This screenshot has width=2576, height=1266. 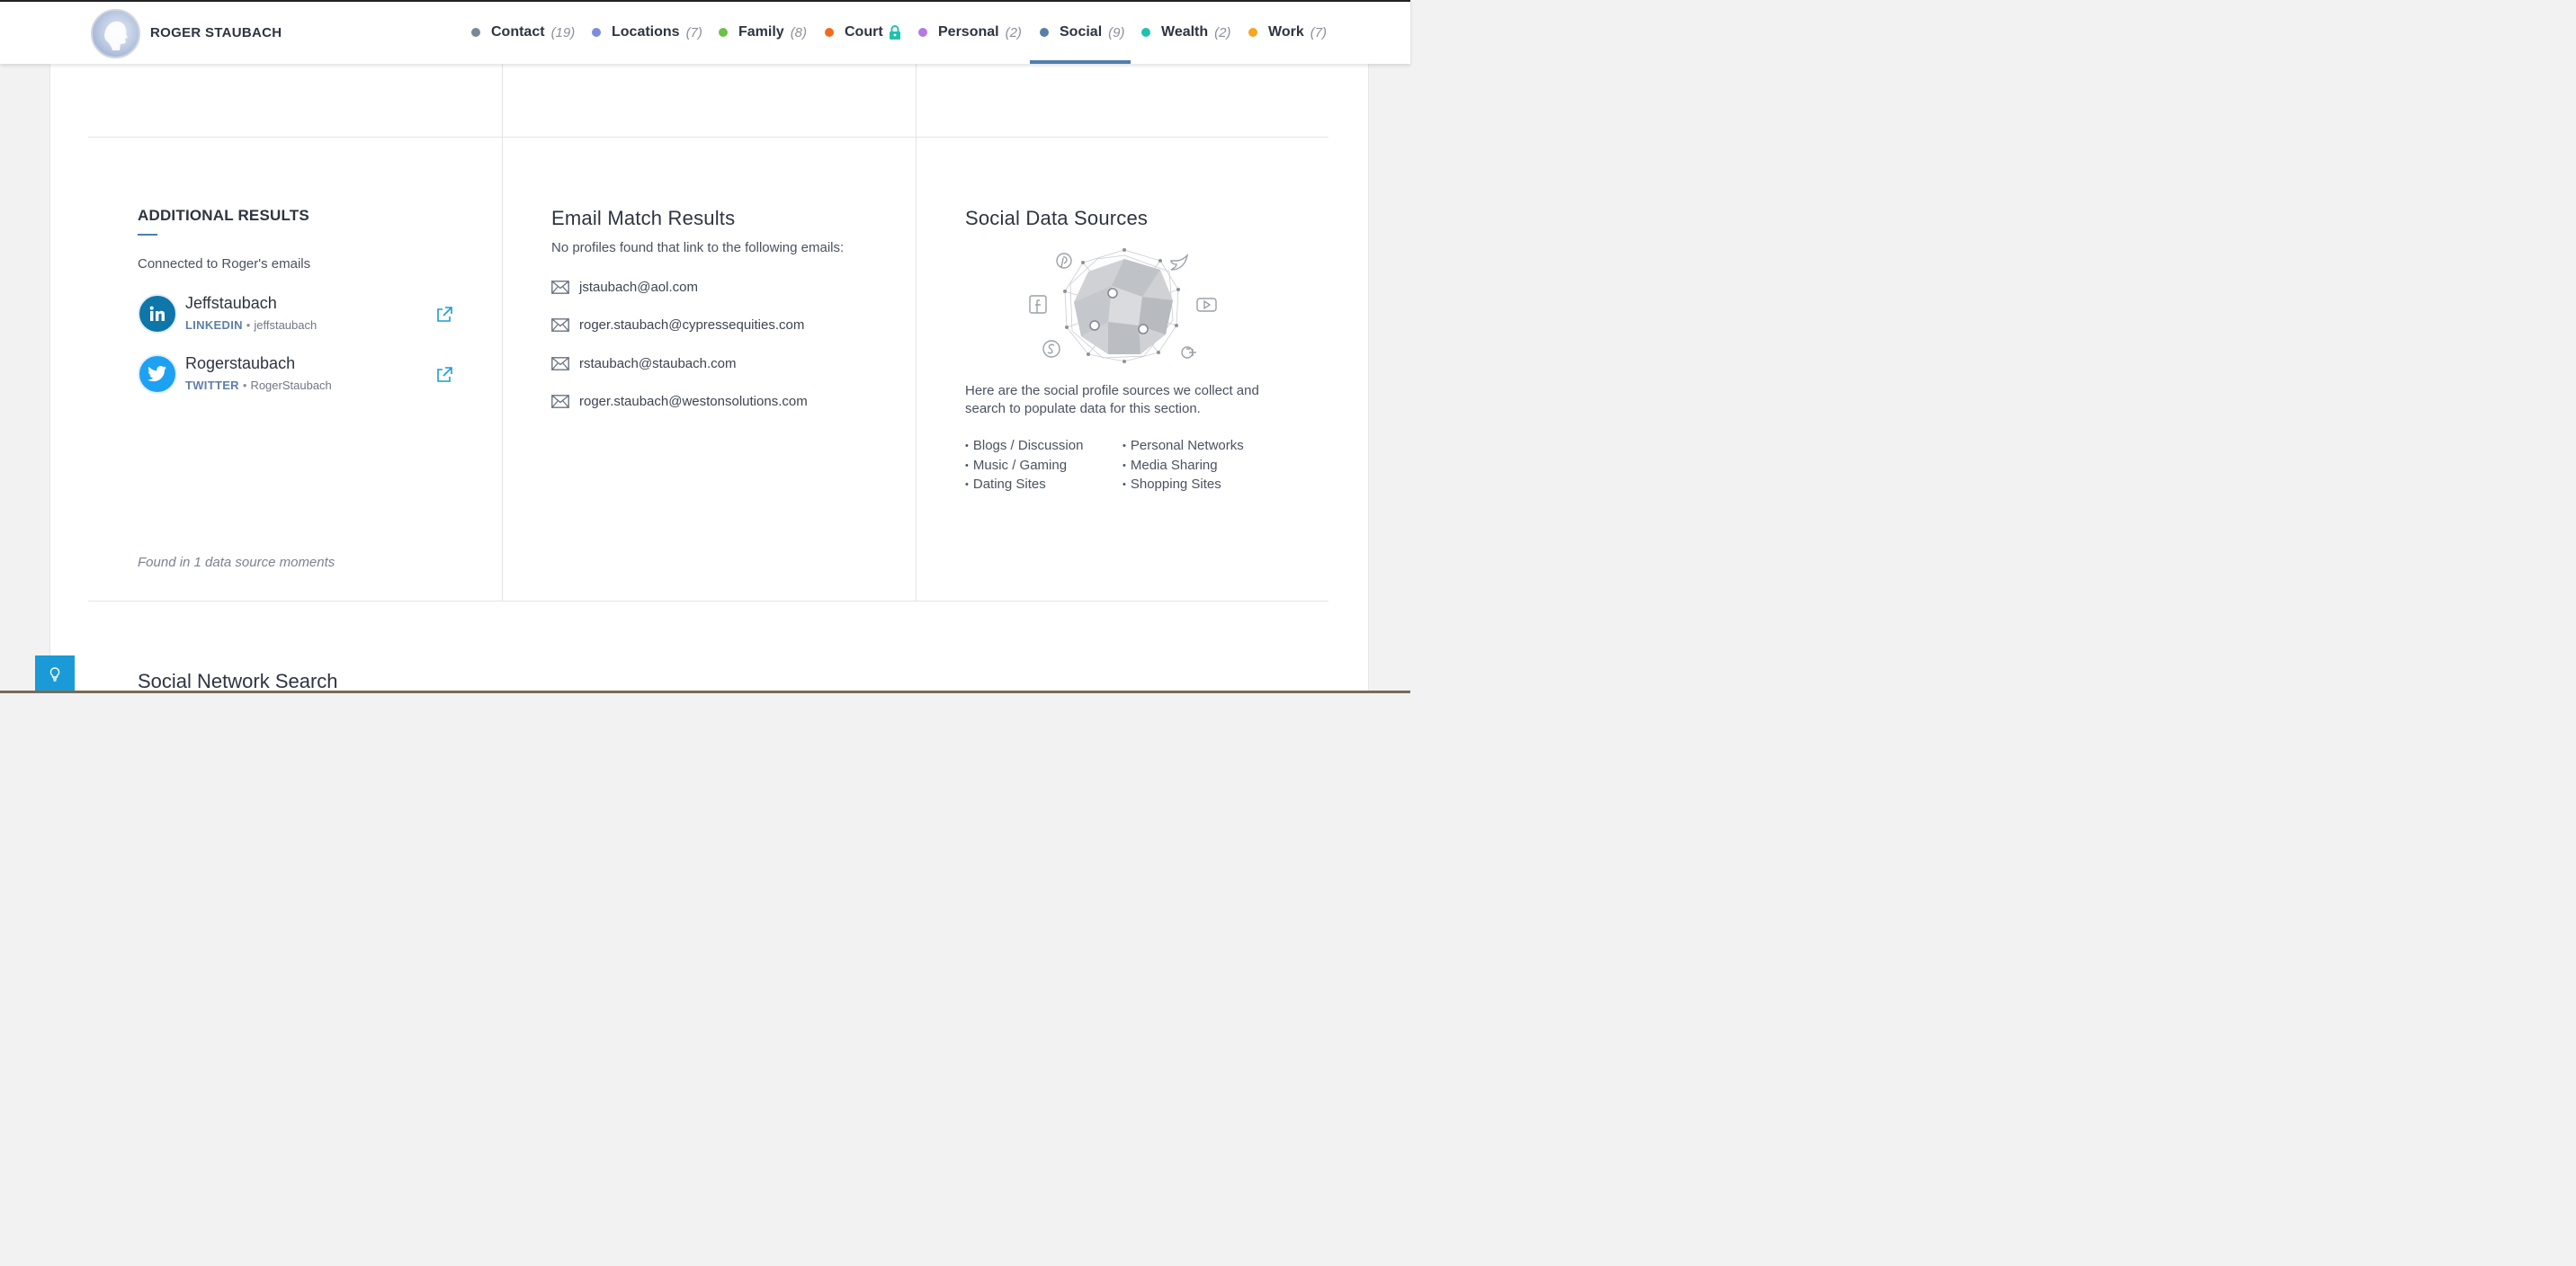 I want to click on social-dot-icon, so click(x=1044, y=32).